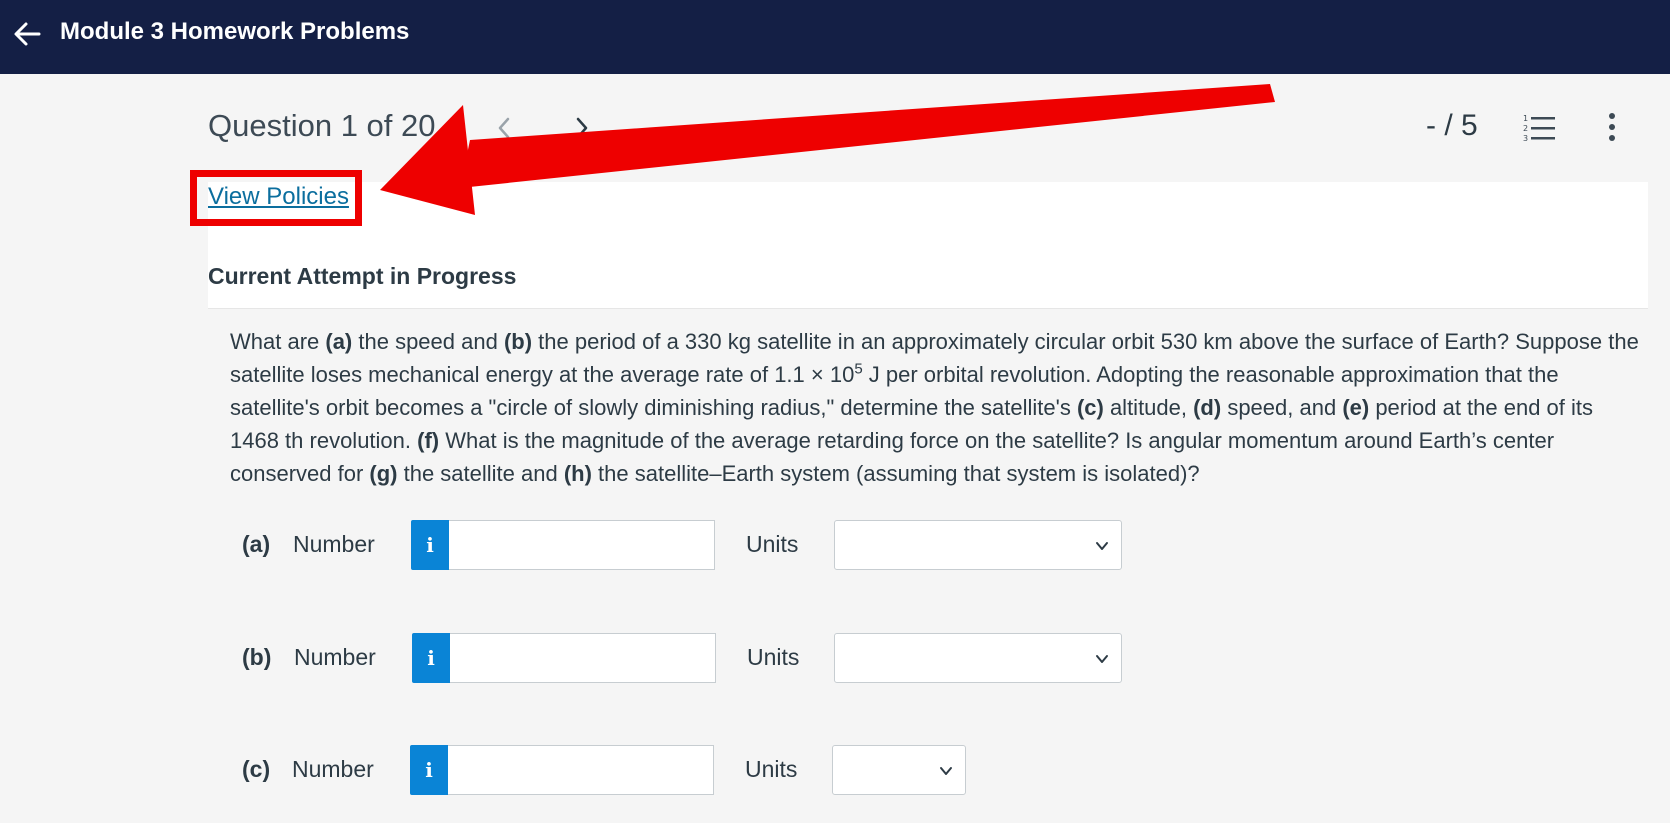  Describe the element at coordinates (362, 276) in the screenshot. I see `attempt-heading: Current Attempt in Progress` at that location.